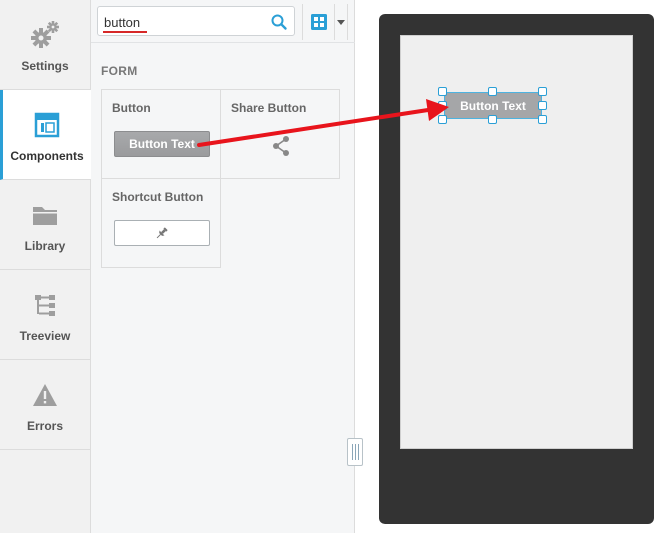  I want to click on search-input, so click(184, 22).